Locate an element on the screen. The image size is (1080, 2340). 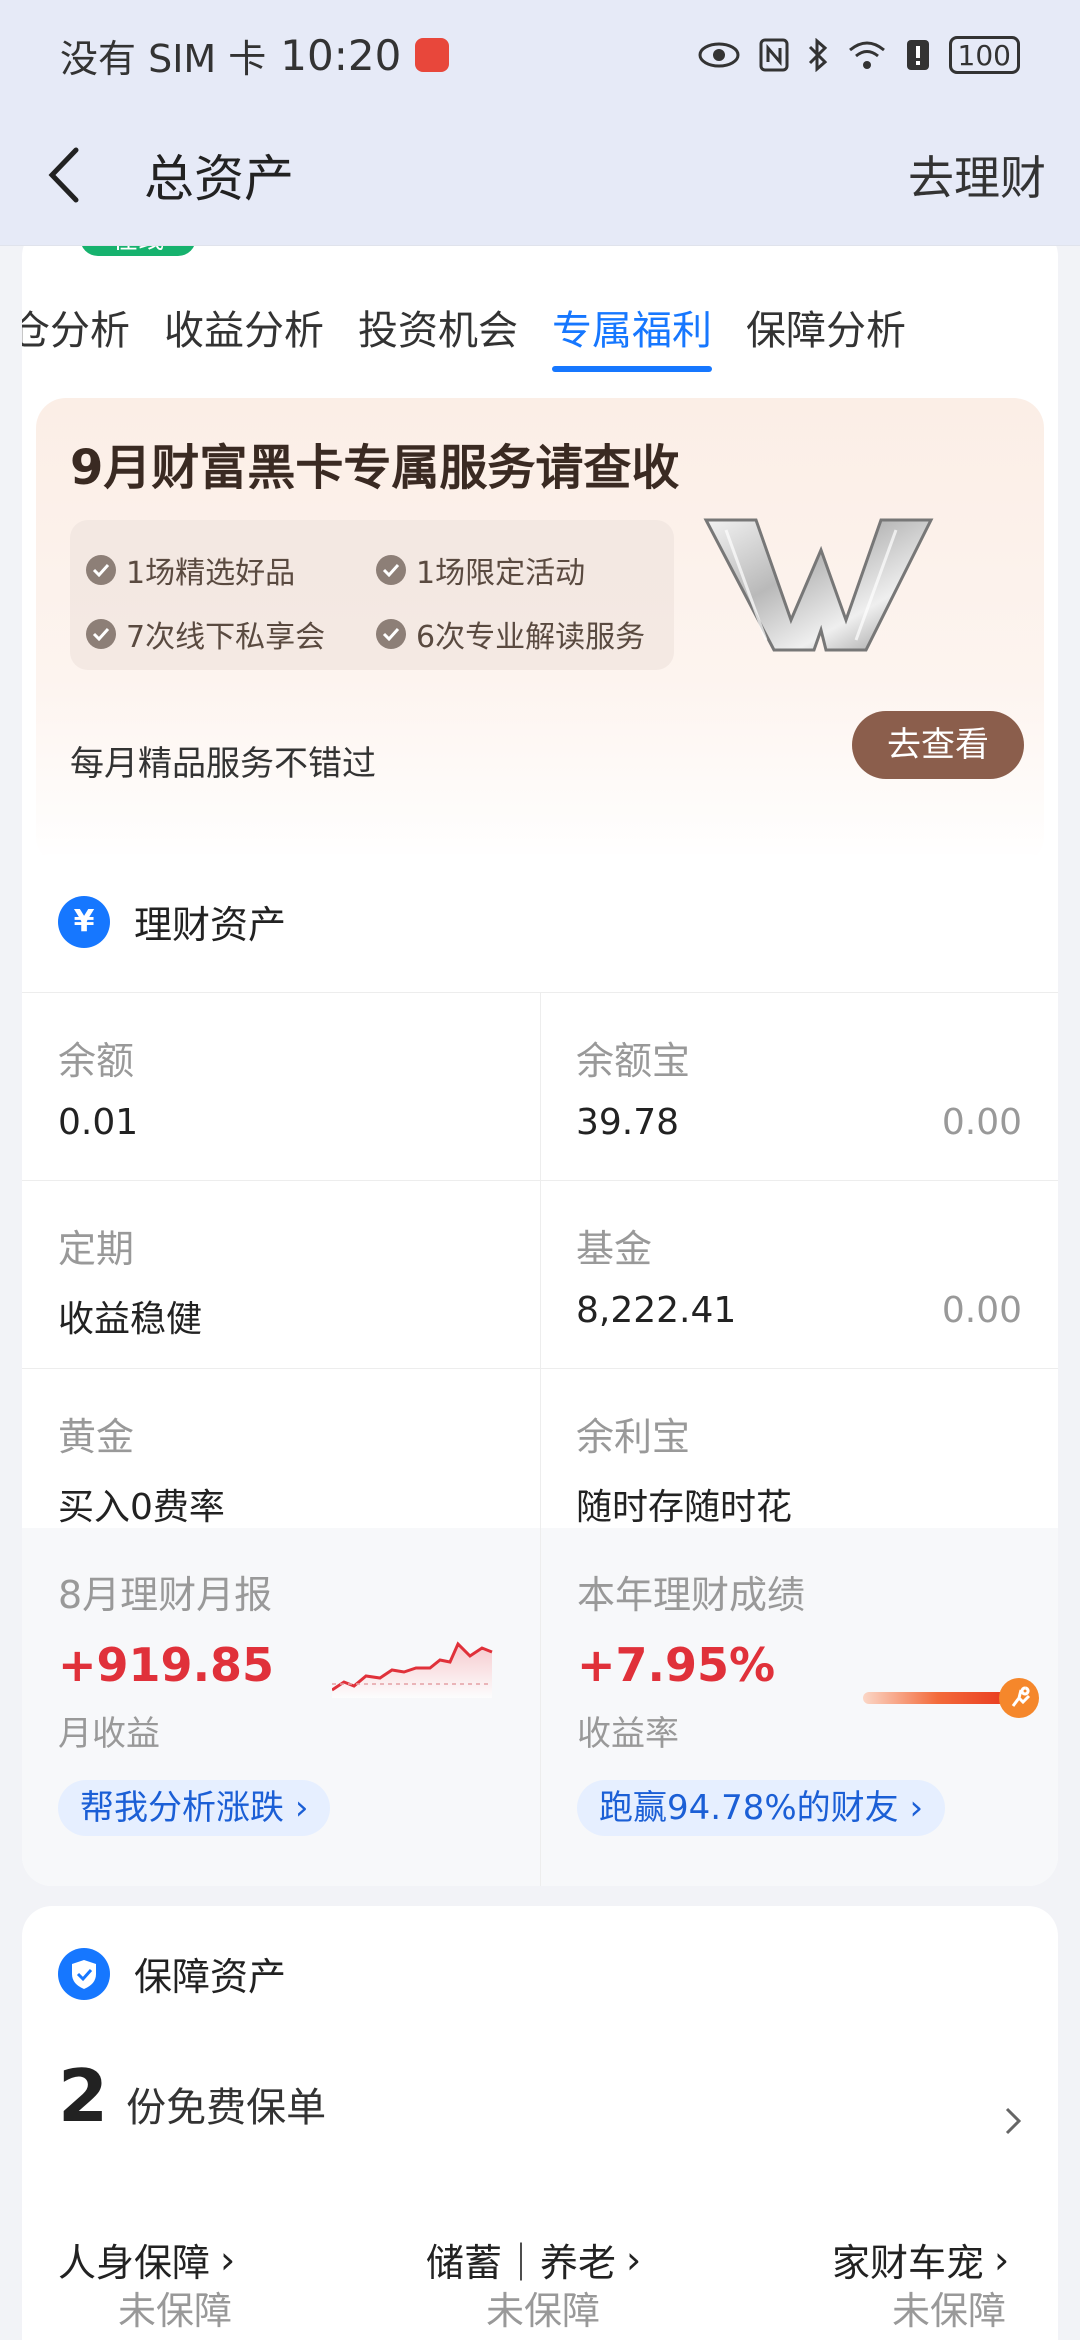
shield-icon is located at coordinates (84, 1973).